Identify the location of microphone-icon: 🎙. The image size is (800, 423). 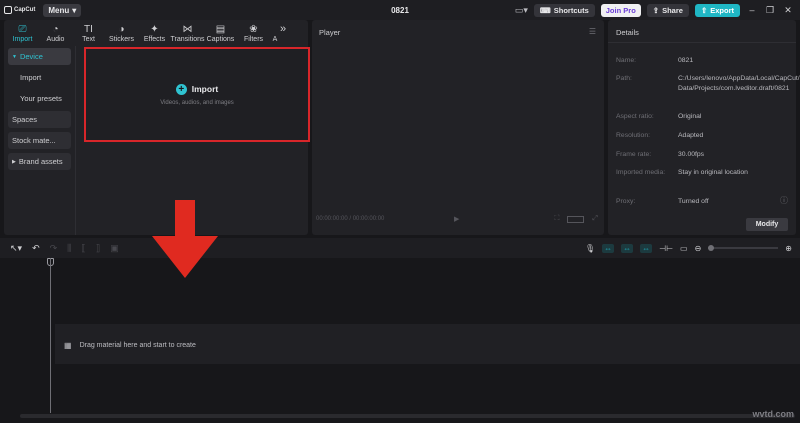
(590, 248).